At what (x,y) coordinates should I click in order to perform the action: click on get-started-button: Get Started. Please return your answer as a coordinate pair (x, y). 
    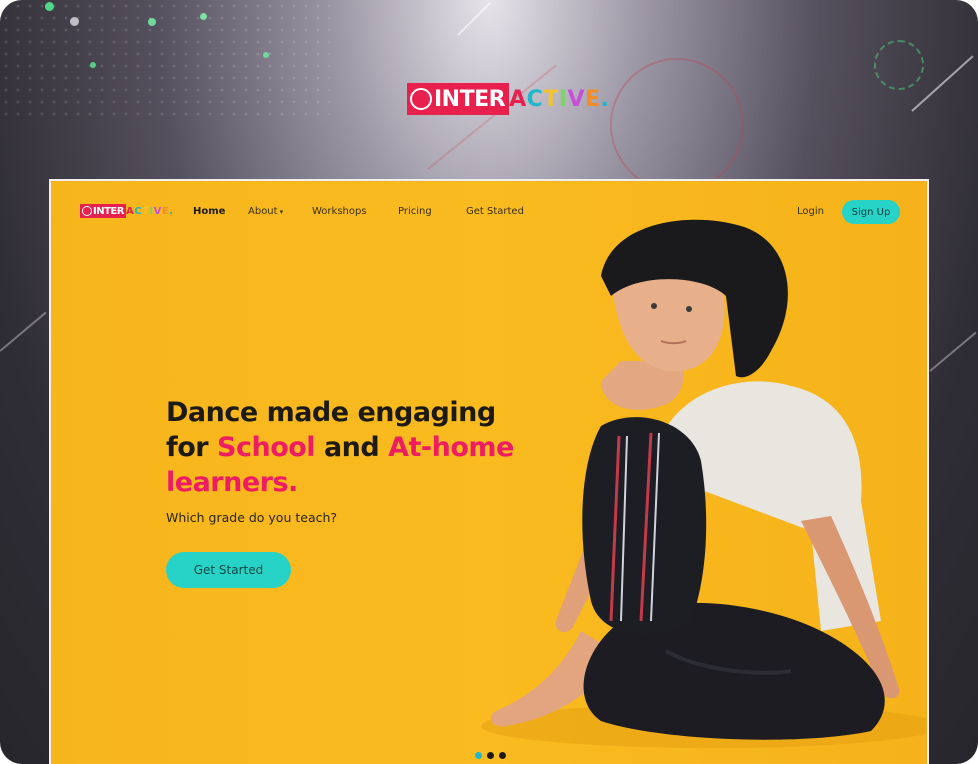
    Looking at the image, I should click on (228, 570).